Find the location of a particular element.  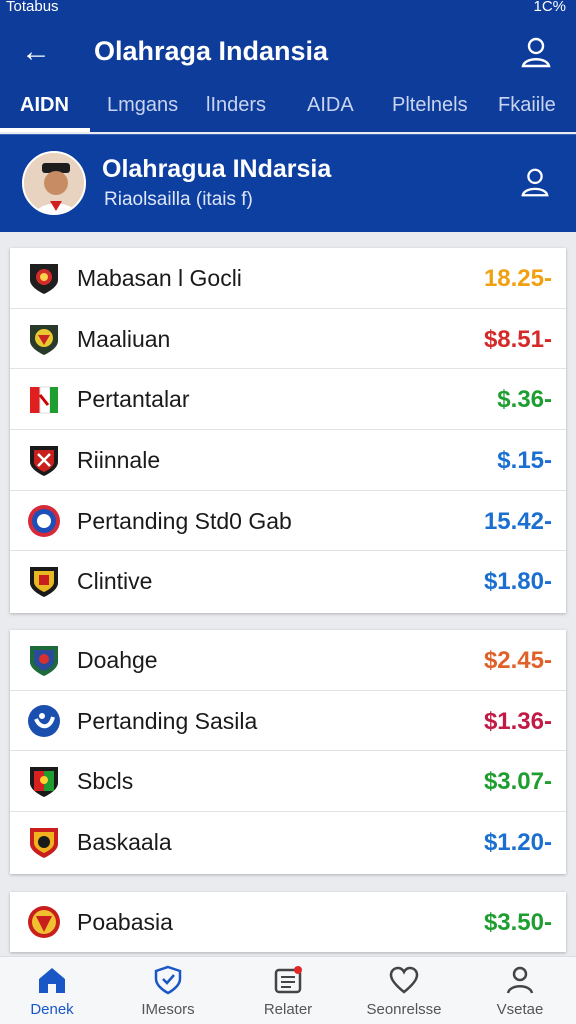

list-item: Poabasia $3.50- is located at coordinates (288, 922).